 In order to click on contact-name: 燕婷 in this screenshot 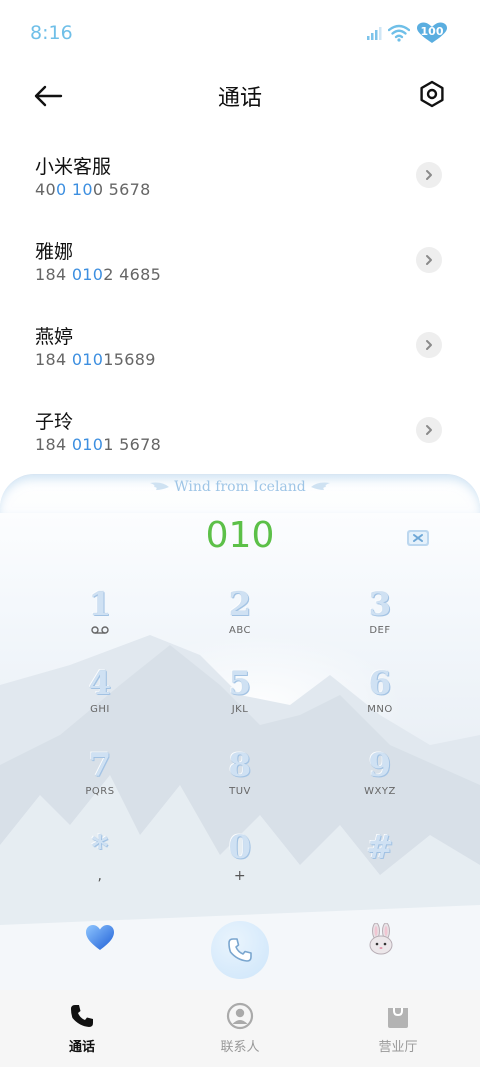, I will do `click(54, 337)`.